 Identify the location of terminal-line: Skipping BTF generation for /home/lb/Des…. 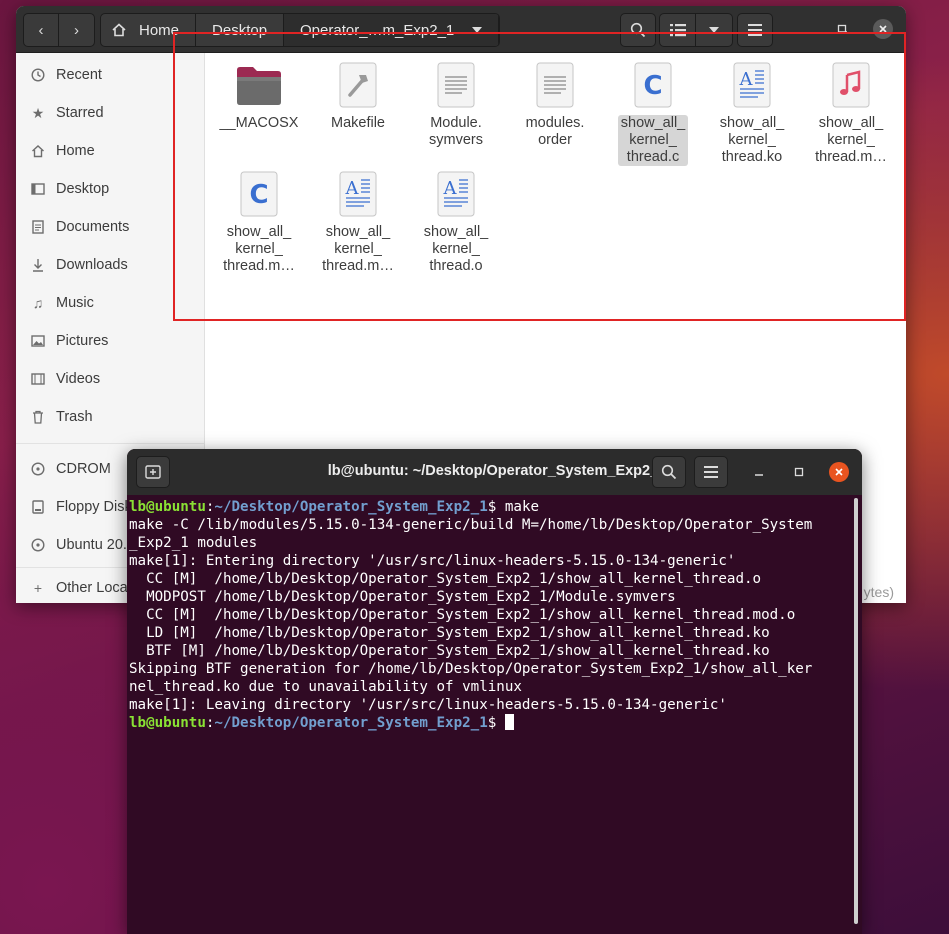
(471, 669).